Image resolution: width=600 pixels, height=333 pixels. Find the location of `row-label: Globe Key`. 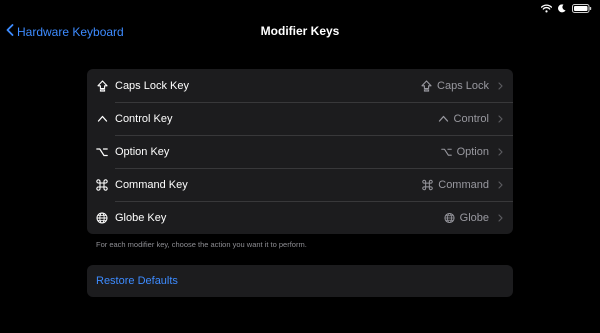

row-label: Globe Key is located at coordinates (141, 217).